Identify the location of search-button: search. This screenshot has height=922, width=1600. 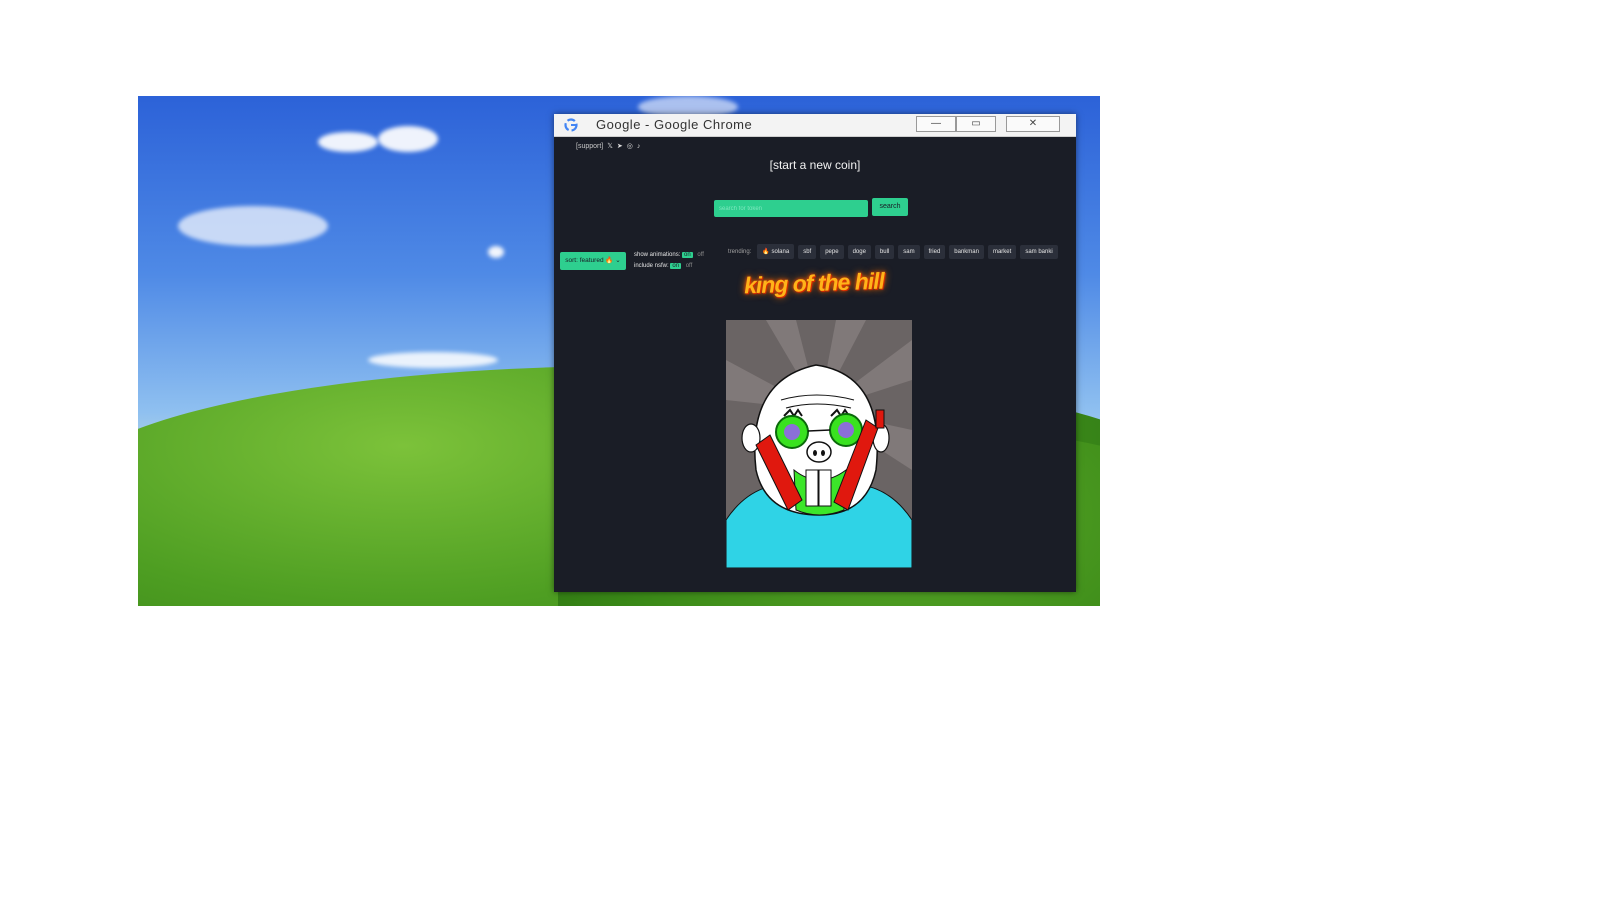
(890, 207).